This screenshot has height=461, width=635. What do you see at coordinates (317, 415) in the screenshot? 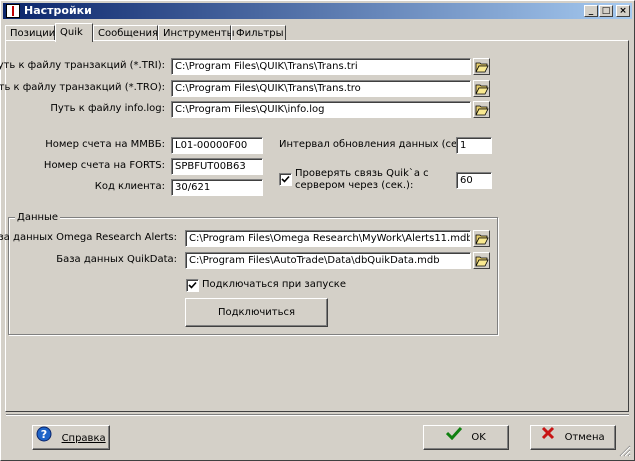
I see `footer-separator` at bounding box center [317, 415].